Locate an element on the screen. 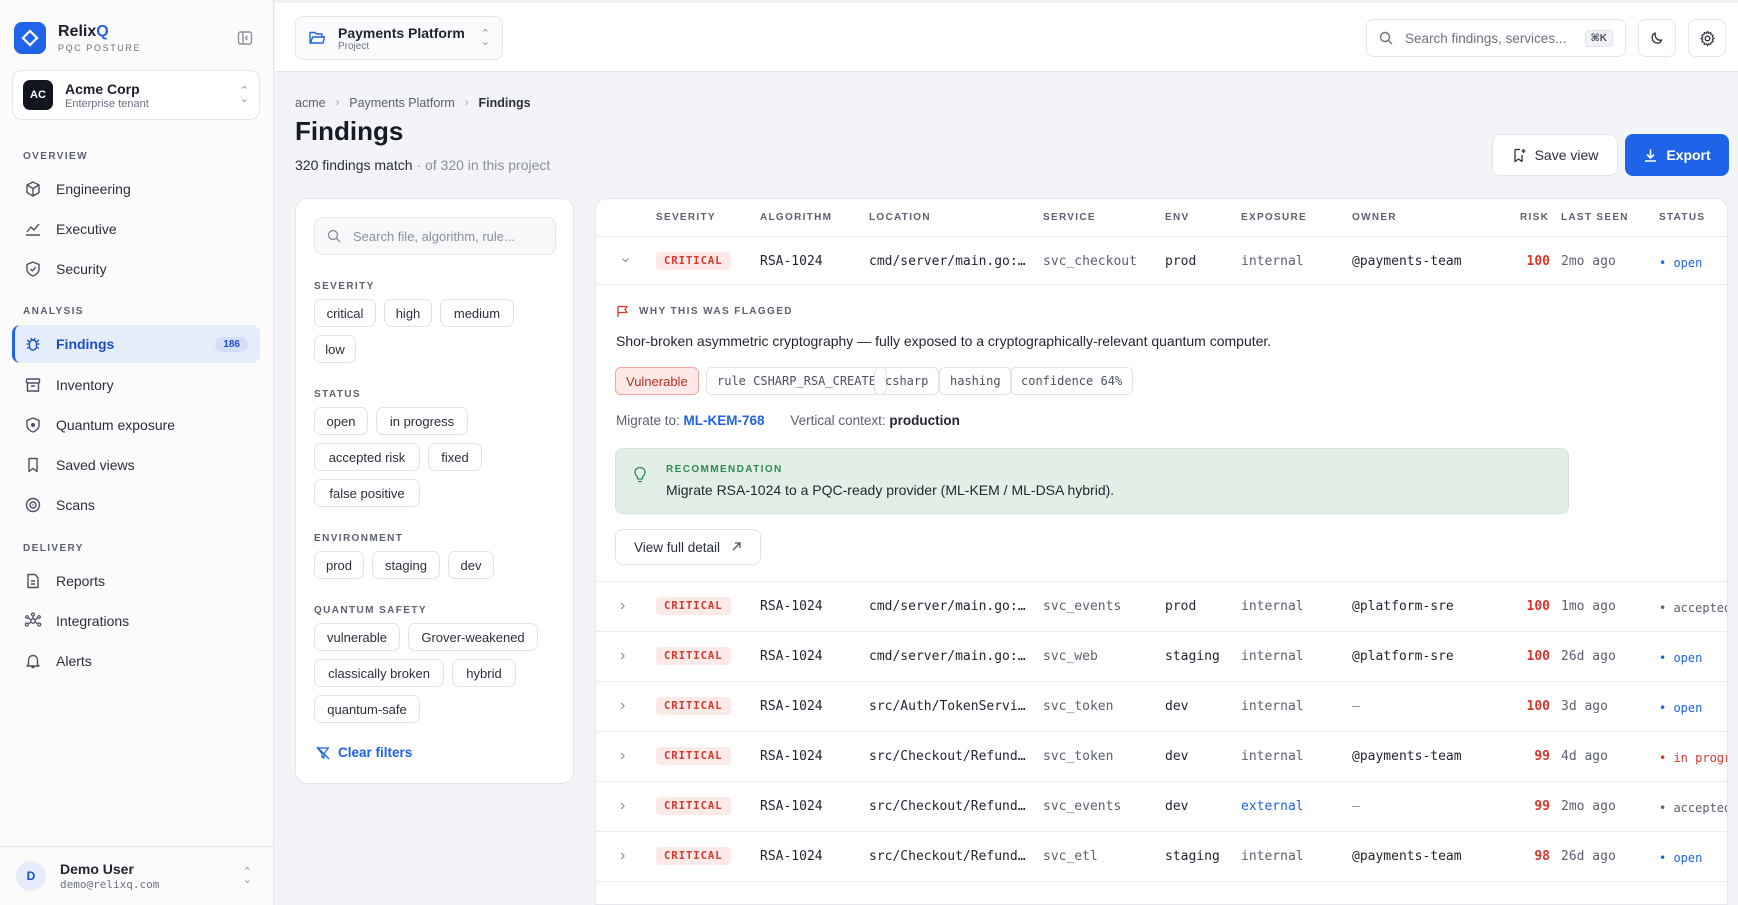  filter-chip-vulnerable: vulnerable is located at coordinates (357, 637).